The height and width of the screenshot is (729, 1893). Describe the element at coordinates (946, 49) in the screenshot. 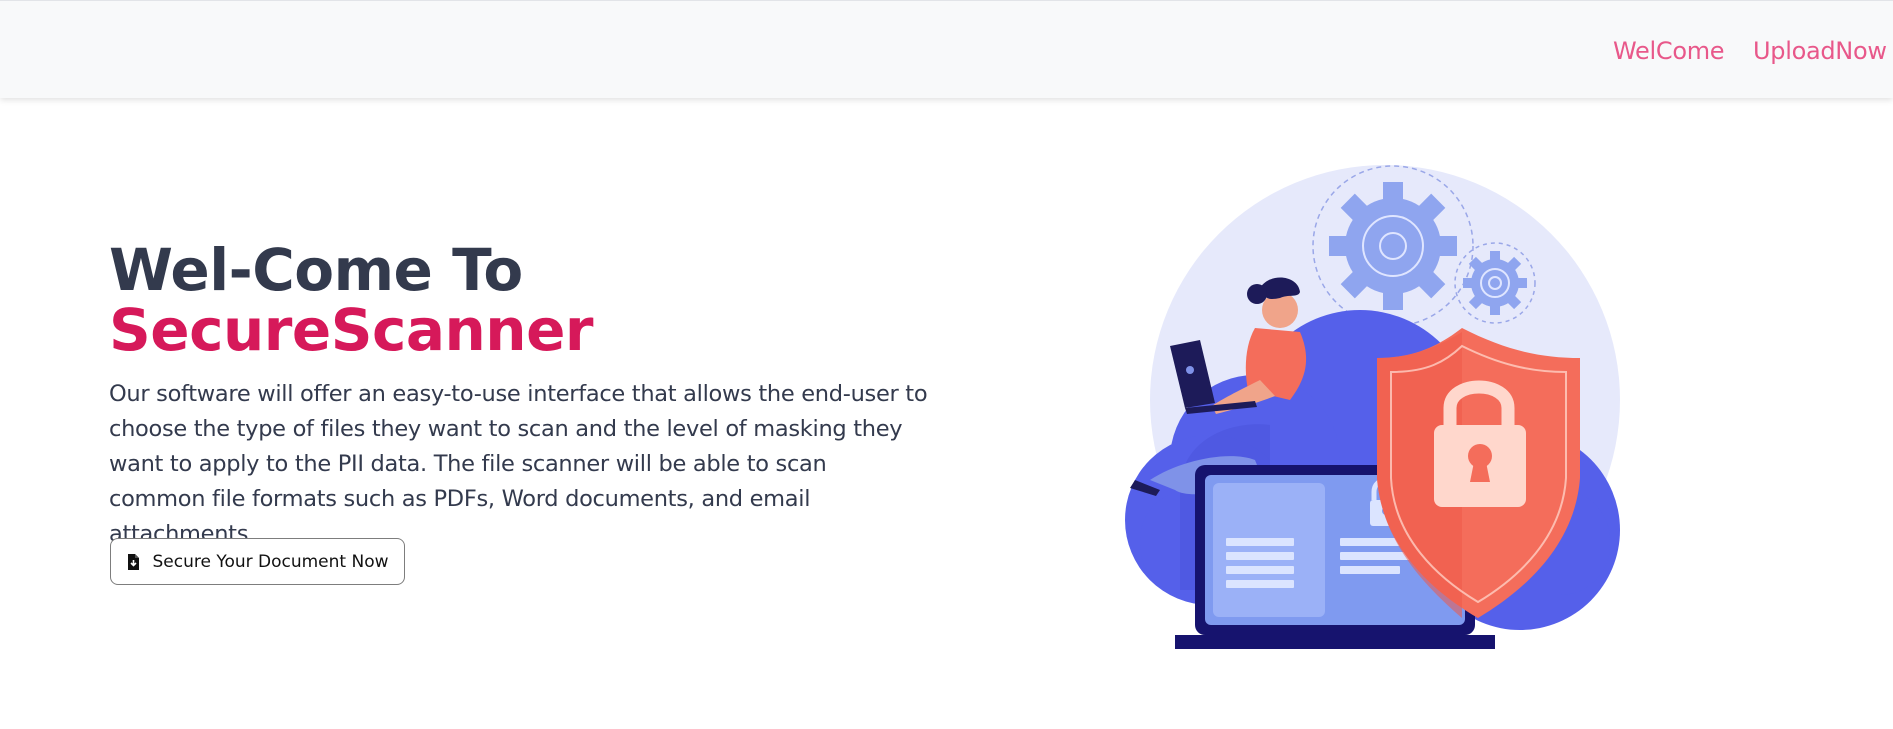

I see `navbar: WelCome UploadNow` at that location.